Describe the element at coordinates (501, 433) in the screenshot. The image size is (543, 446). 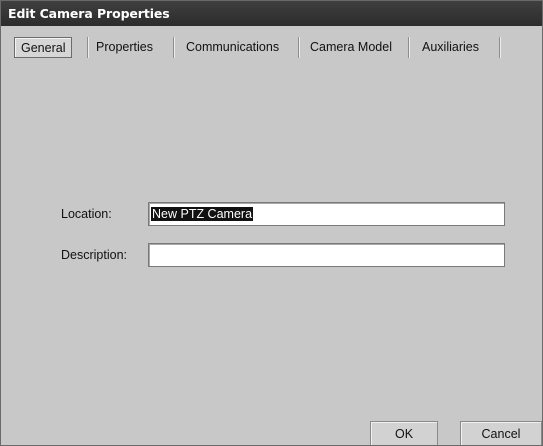
I see `cancel-button: Cancel` at that location.